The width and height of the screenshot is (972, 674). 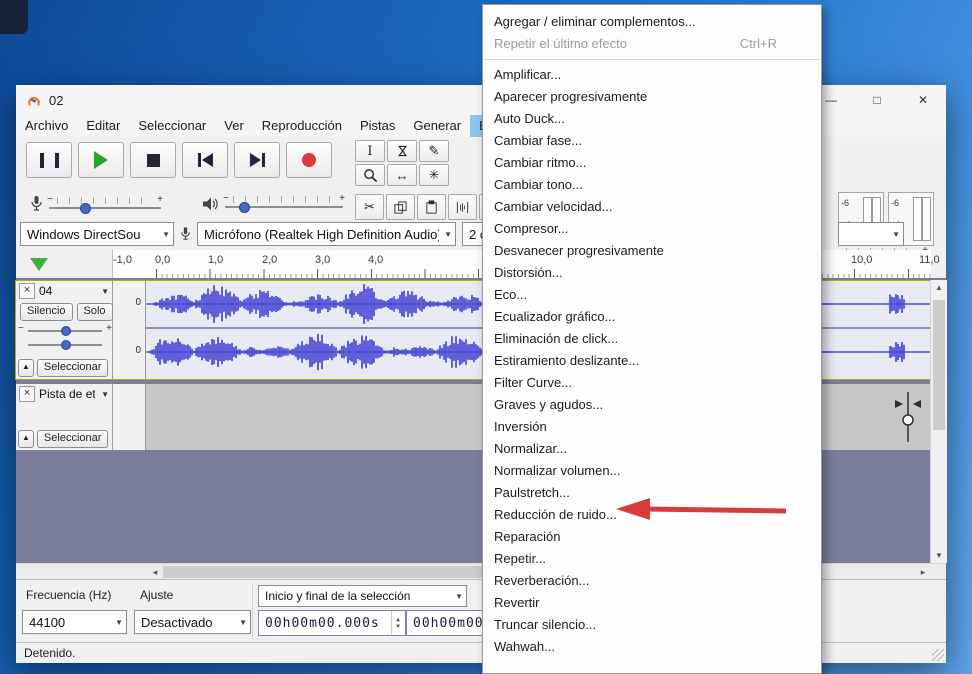 I want to click on effect-menu-item: Revertir, so click(x=652, y=603).